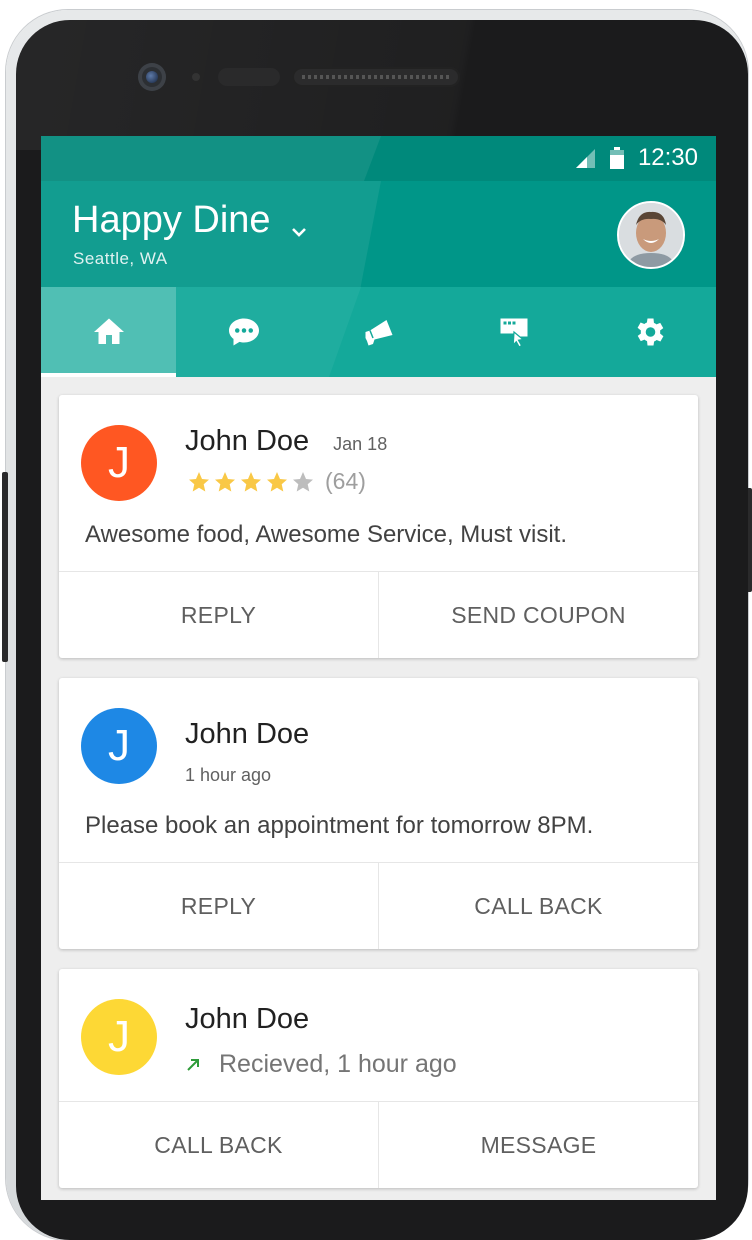  What do you see at coordinates (538, 615) in the screenshot?
I see `send-coupon-button: SEND COUPON` at bounding box center [538, 615].